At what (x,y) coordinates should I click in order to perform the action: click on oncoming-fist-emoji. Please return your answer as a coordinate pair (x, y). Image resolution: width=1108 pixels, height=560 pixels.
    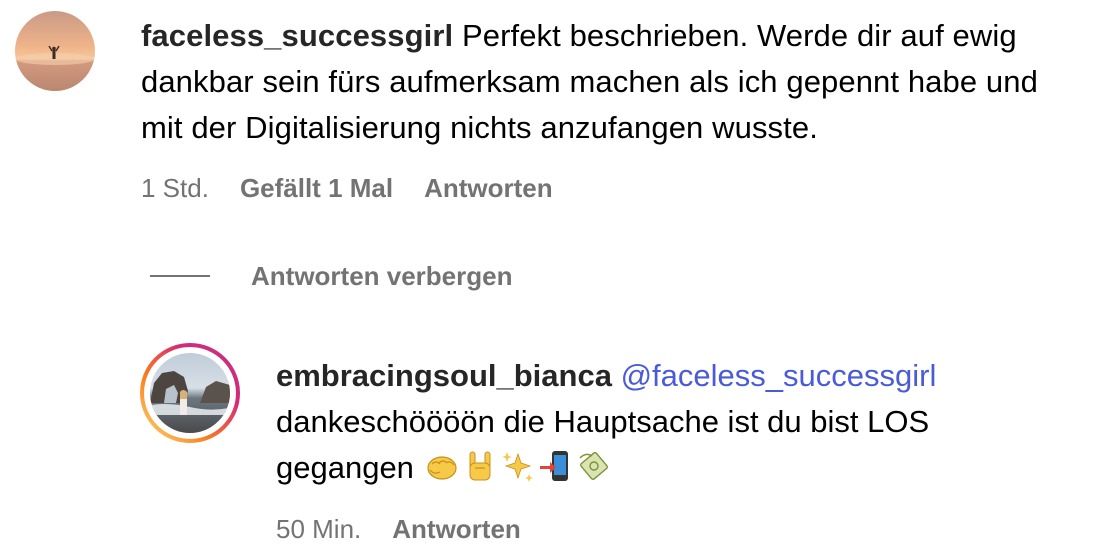
    Looking at the image, I should click on (442, 466).